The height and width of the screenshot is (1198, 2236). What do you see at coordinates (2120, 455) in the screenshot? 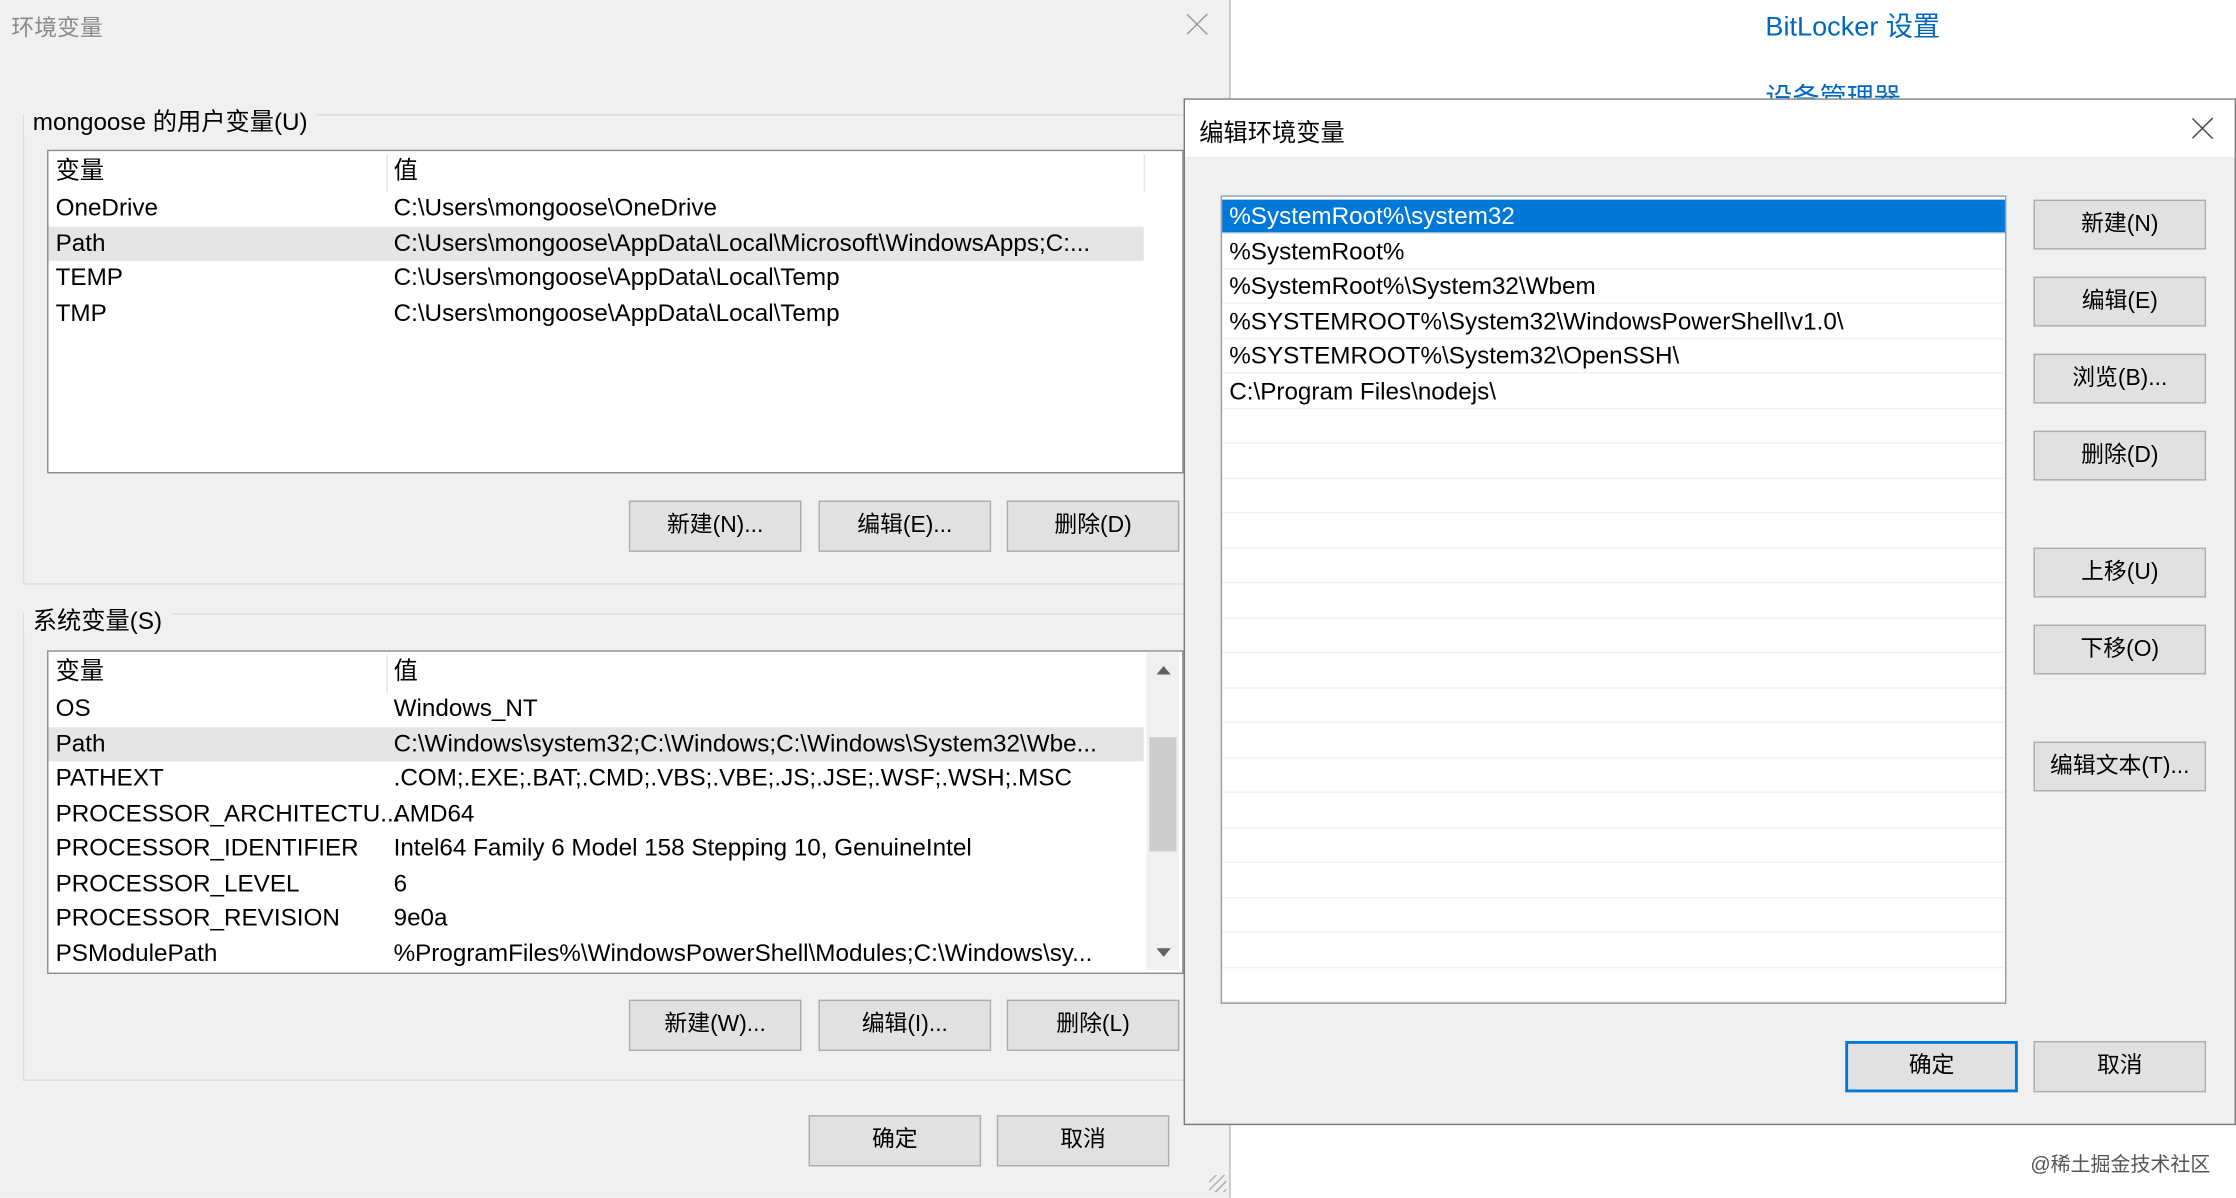
I see `path-delete-button: 删除(D)` at bounding box center [2120, 455].